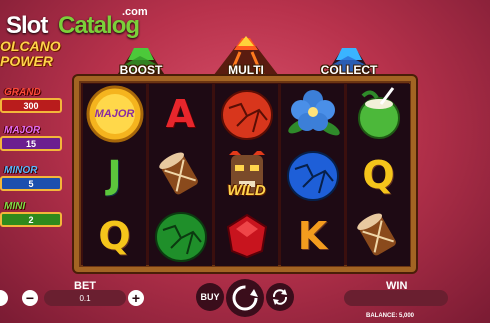 The height and width of the screenshot is (323, 490). What do you see at coordinates (21, 170) in the screenshot?
I see `jackpot-minor-title: MINOR` at bounding box center [21, 170].